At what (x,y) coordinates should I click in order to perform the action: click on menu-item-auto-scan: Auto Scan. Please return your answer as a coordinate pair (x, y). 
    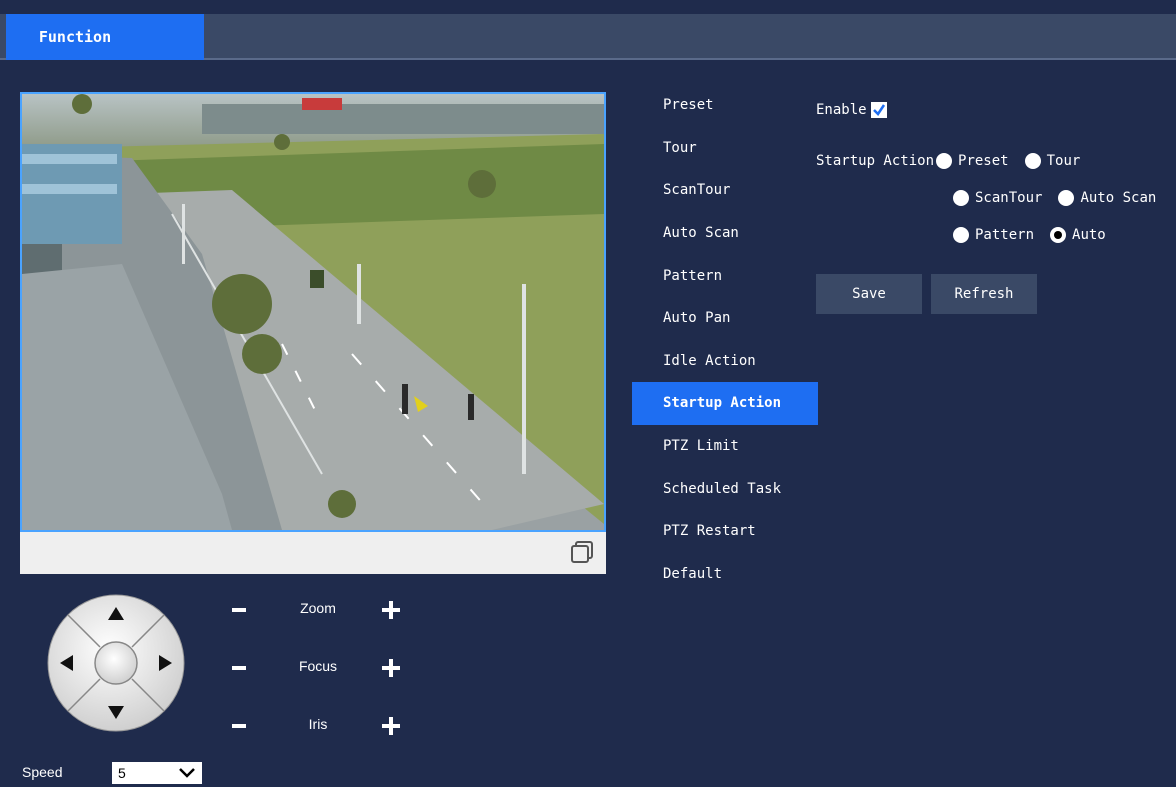
    Looking at the image, I should click on (725, 233).